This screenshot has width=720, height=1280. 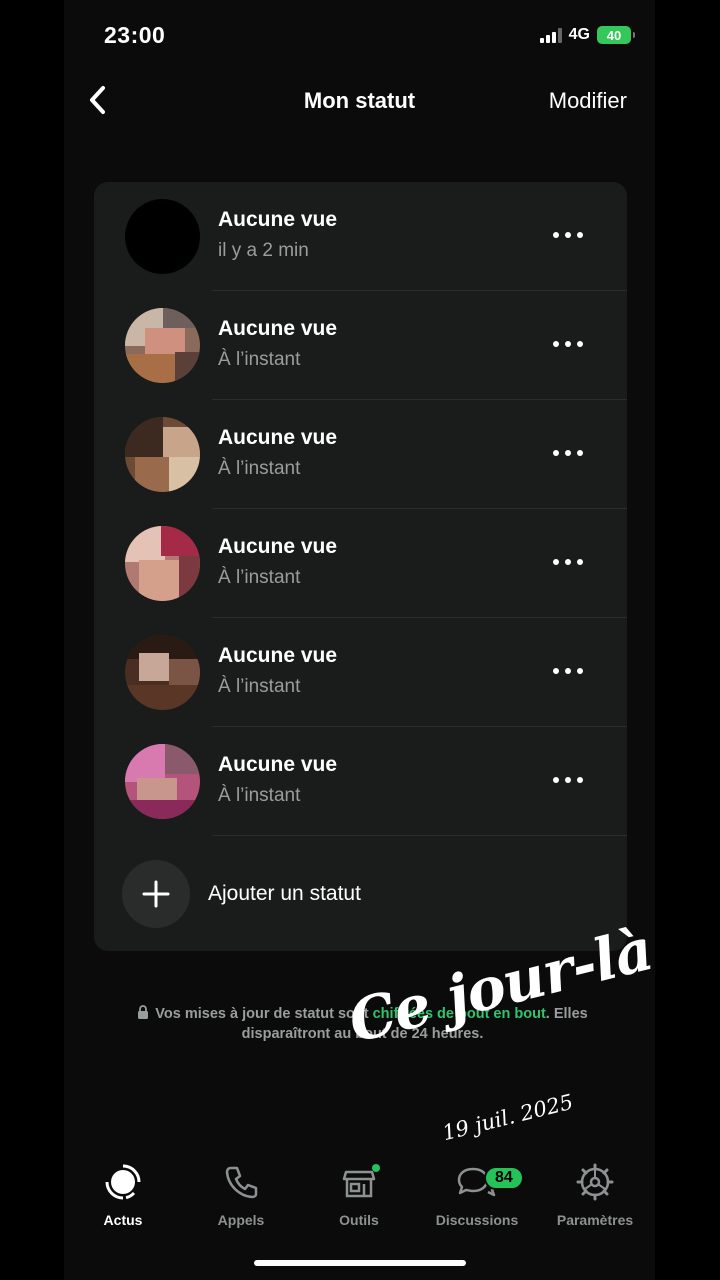 I want to click on phone-icon, so click(x=241, y=1182).